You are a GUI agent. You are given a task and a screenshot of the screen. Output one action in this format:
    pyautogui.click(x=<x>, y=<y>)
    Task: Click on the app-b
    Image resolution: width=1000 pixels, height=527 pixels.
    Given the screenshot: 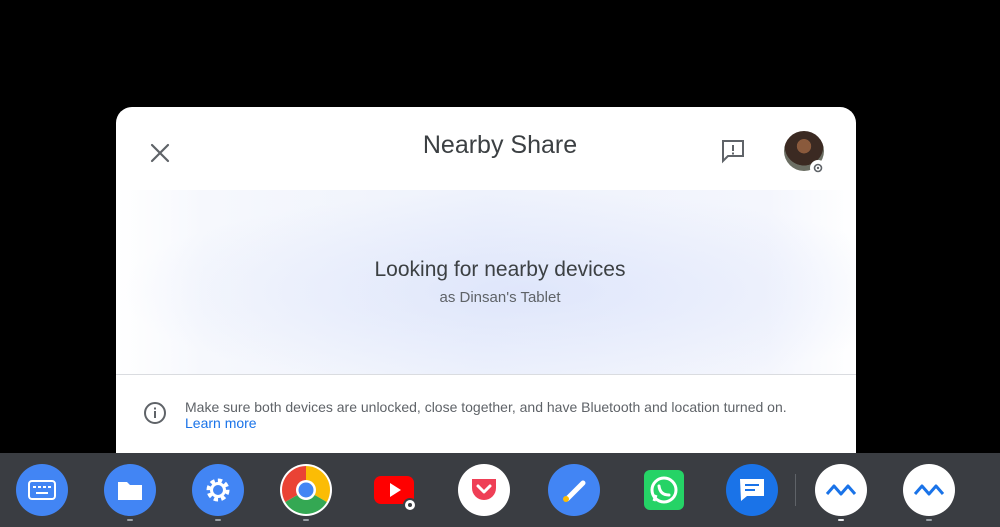 What is the action you would take?
    pyautogui.click(x=929, y=490)
    